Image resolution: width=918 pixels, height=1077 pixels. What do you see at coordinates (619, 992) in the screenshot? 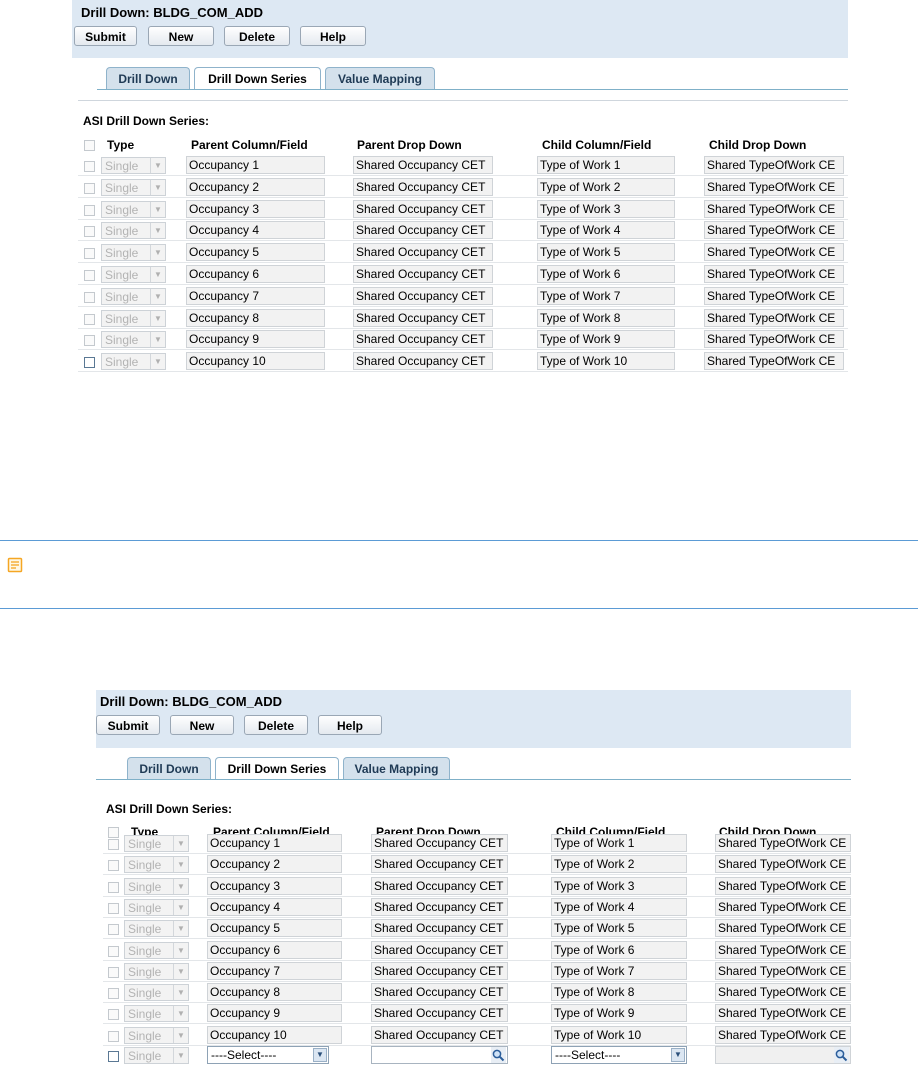
I see `child-field: Type of Work 8` at bounding box center [619, 992].